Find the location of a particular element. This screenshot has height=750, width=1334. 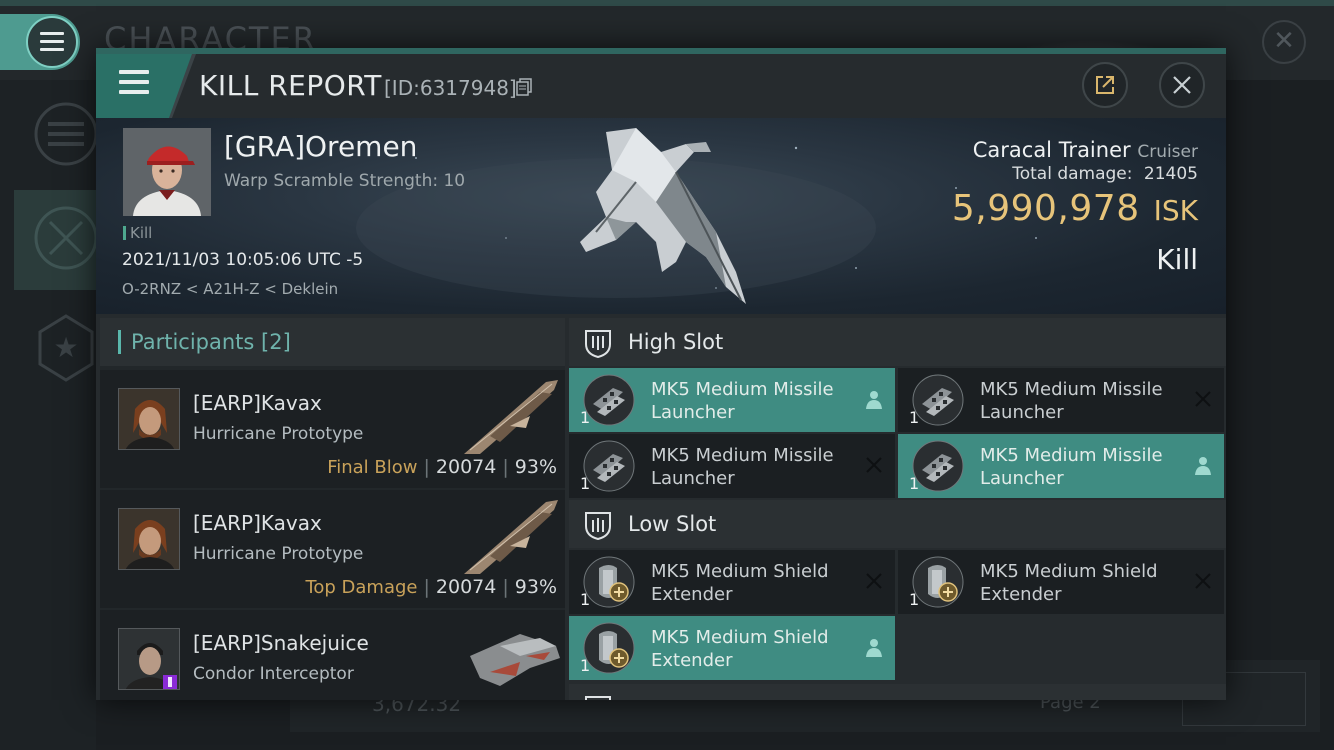

participants-count: [2] is located at coordinates (276, 342).